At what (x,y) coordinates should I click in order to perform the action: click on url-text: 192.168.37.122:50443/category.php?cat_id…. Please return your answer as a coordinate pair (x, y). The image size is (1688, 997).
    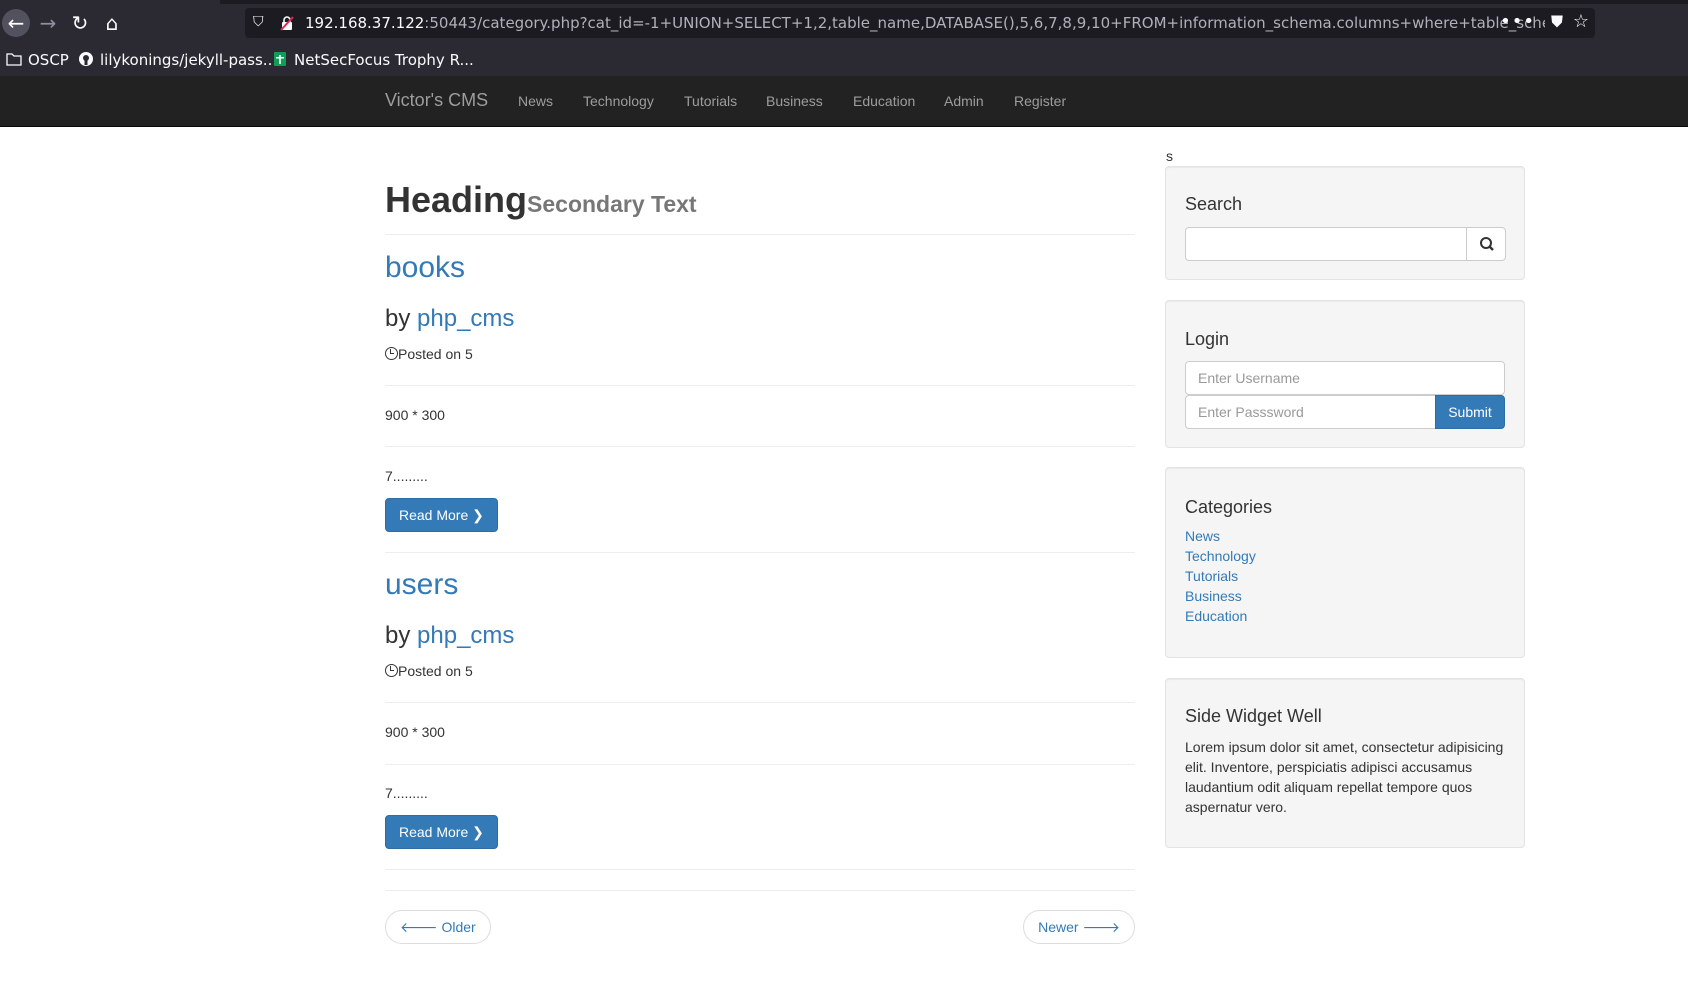
    Looking at the image, I should click on (925, 23).